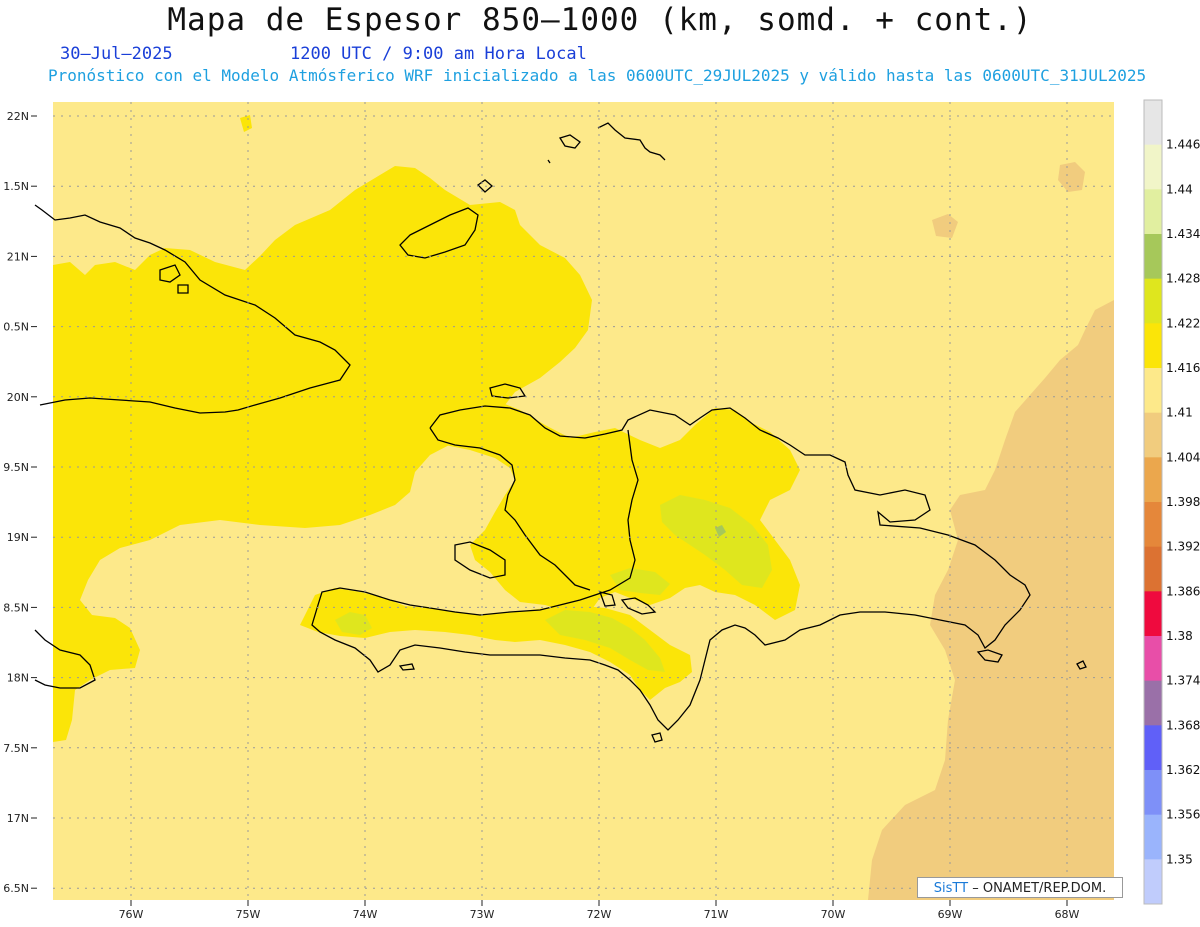 The height and width of the screenshot is (927, 1200). Describe the element at coordinates (1183, 368) in the screenshot. I see `colorbar-label: 1.416` at that location.